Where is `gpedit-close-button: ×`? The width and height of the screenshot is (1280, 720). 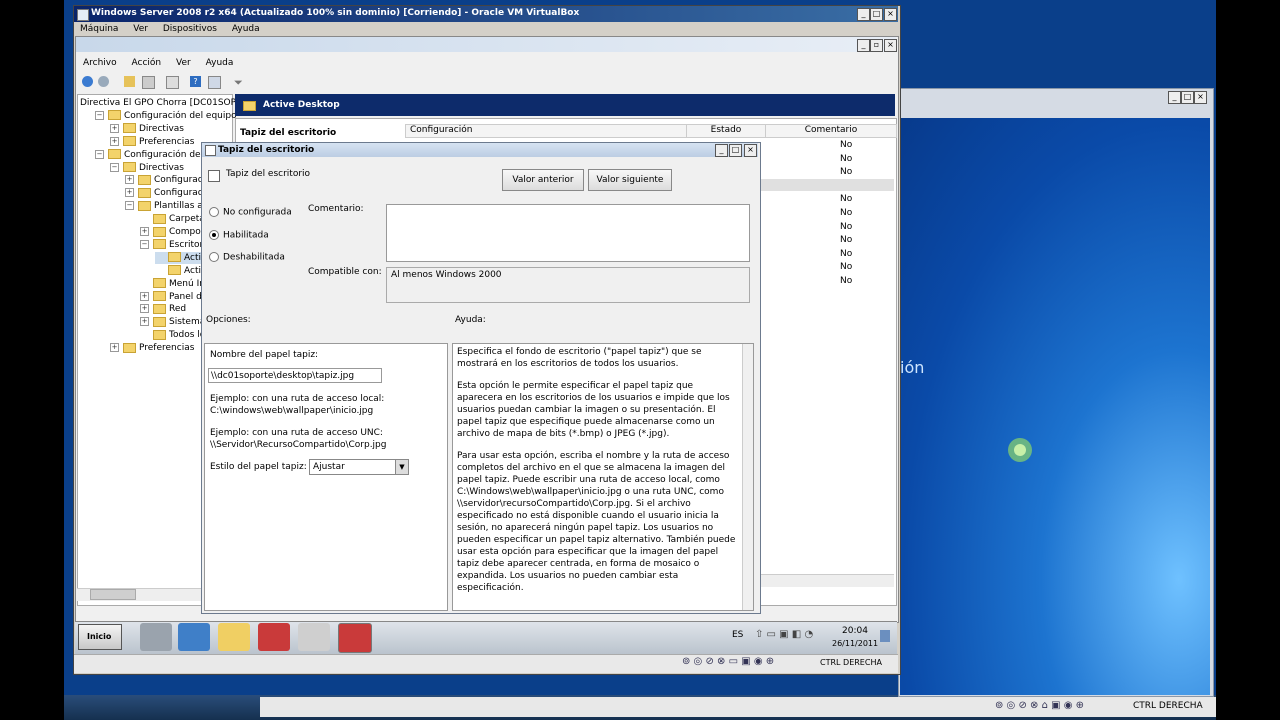 gpedit-close-button: × is located at coordinates (890, 45).